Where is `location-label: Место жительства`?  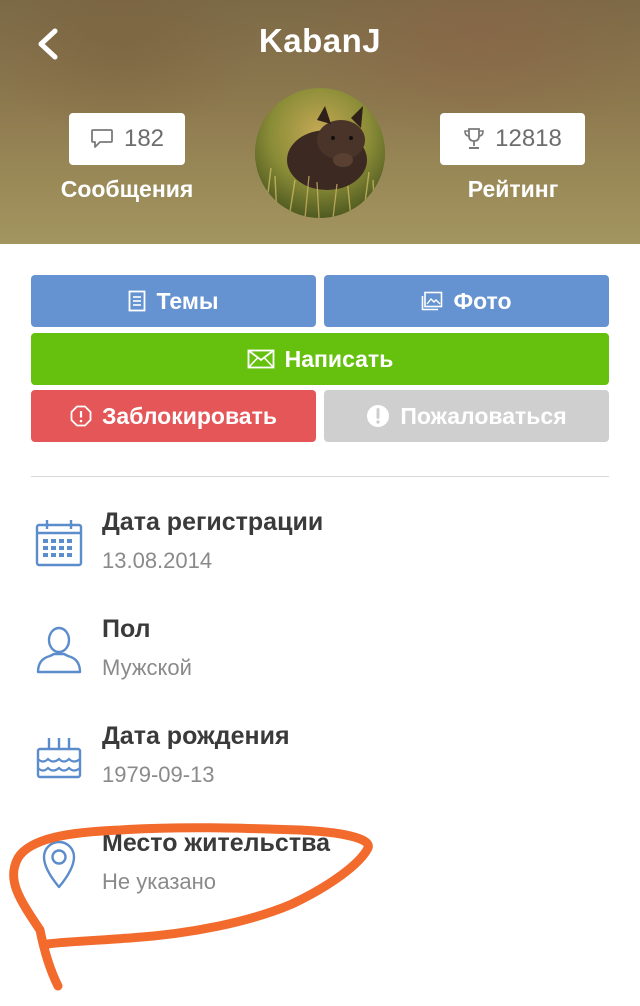 location-label: Место жительства is located at coordinates (216, 843).